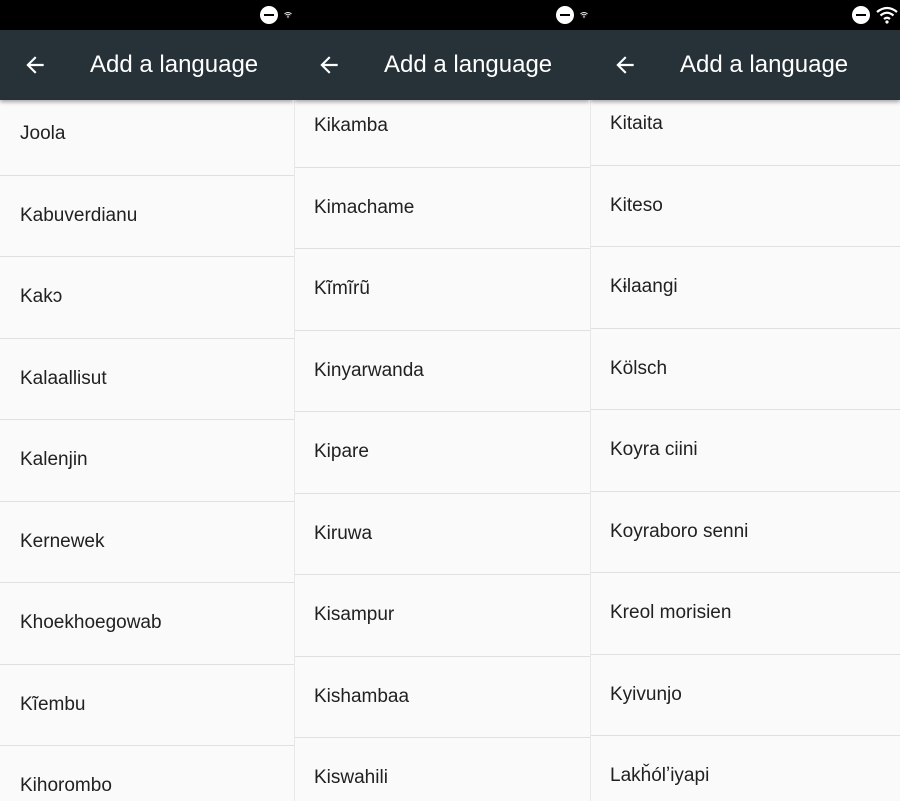 Image resolution: width=900 pixels, height=801 pixels. I want to click on language-item: Khoekhoegowab, so click(147, 624).